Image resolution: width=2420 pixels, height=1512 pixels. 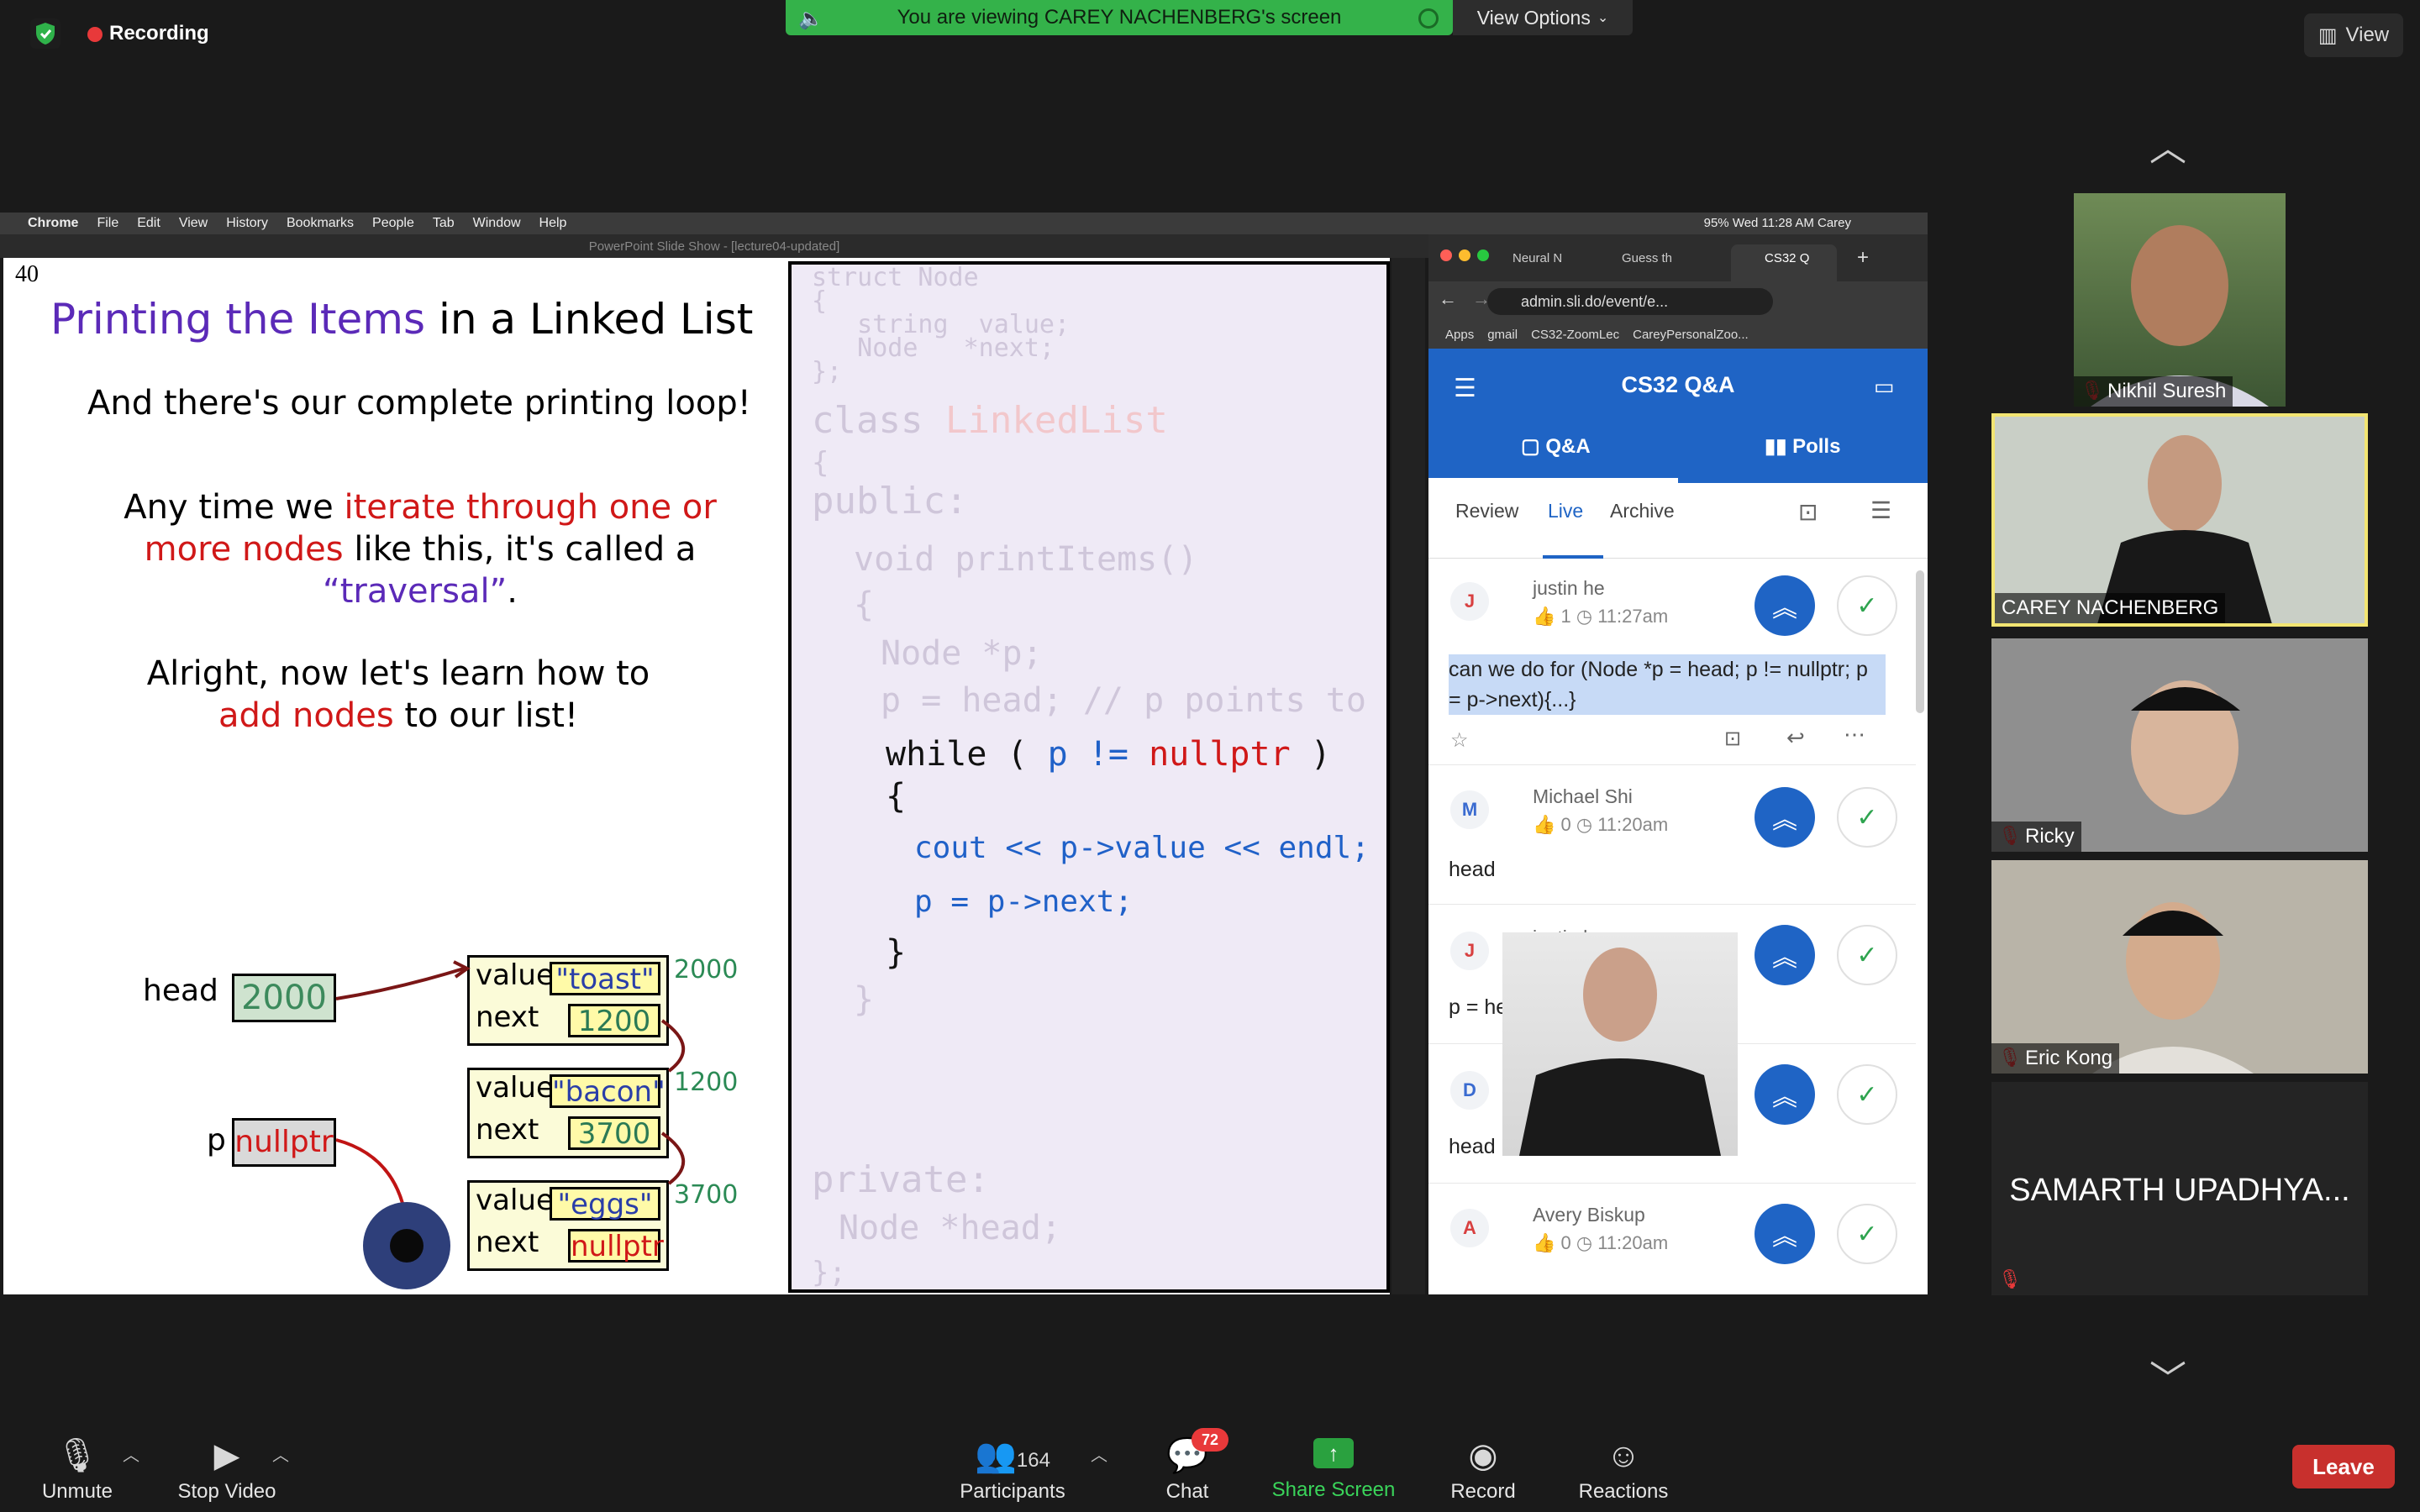 What do you see at coordinates (226, 1455) in the screenshot?
I see `video-camera-icon: ▶` at bounding box center [226, 1455].